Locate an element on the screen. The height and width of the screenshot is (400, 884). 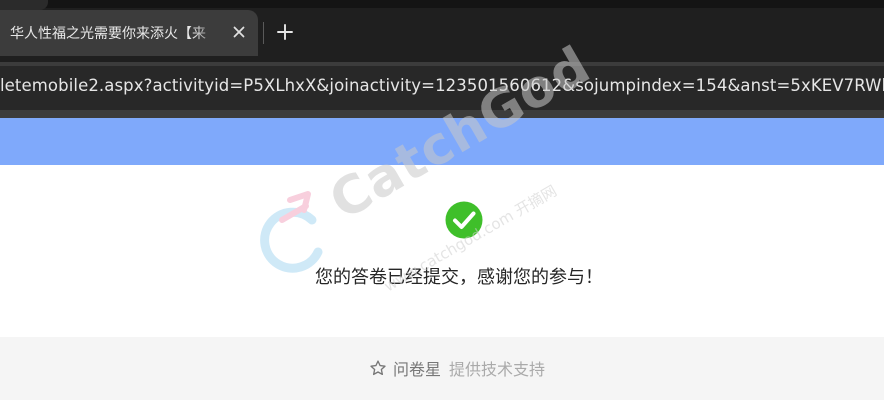
plus-icon is located at coordinates (285, 32).